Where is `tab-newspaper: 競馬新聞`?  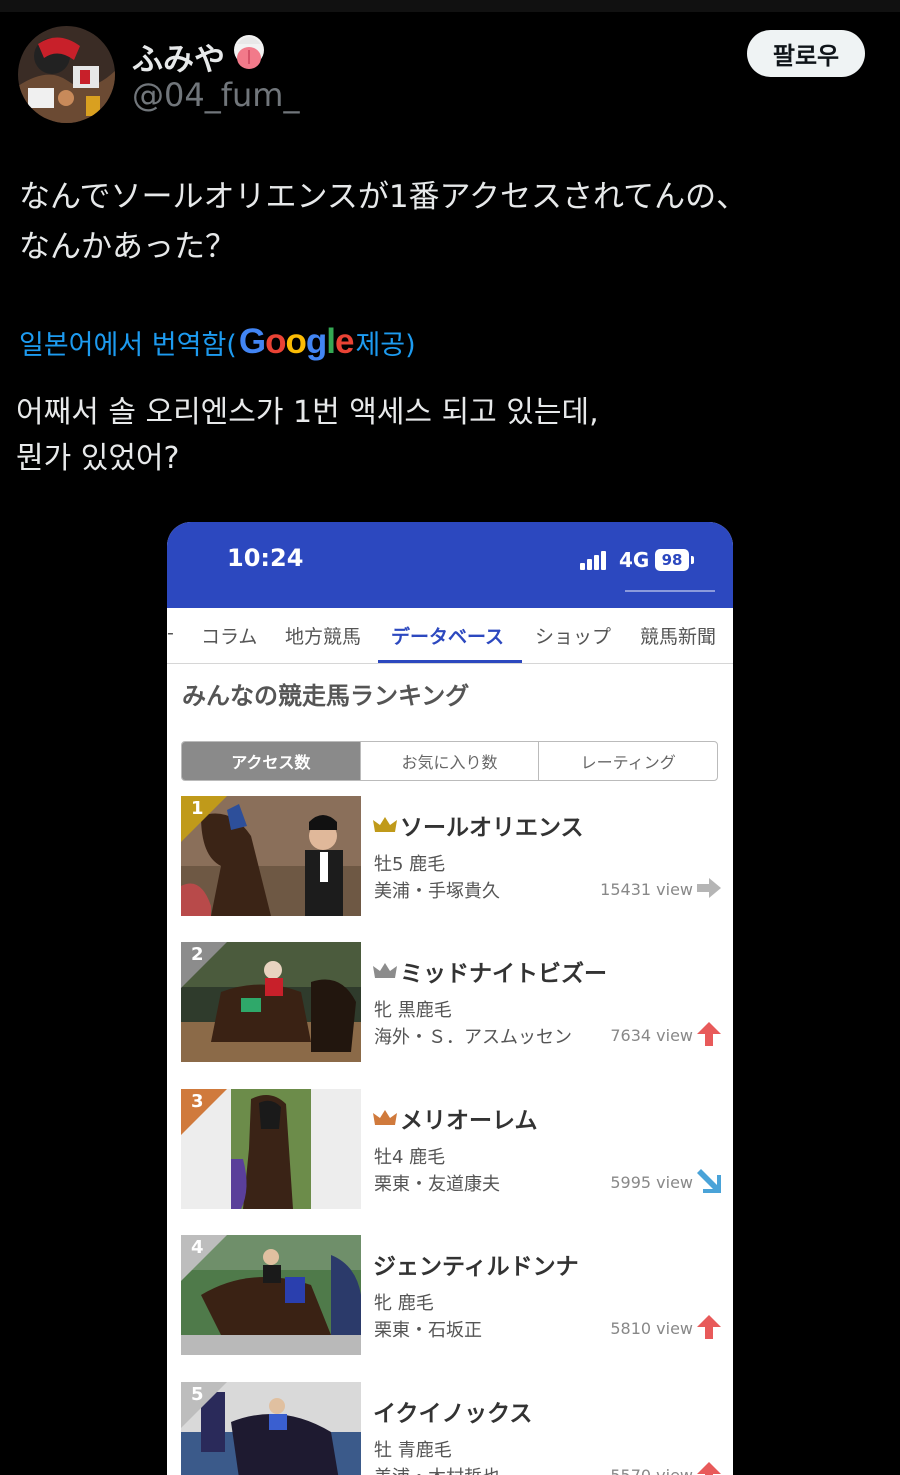 tab-newspaper: 競馬新聞 is located at coordinates (678, 635).